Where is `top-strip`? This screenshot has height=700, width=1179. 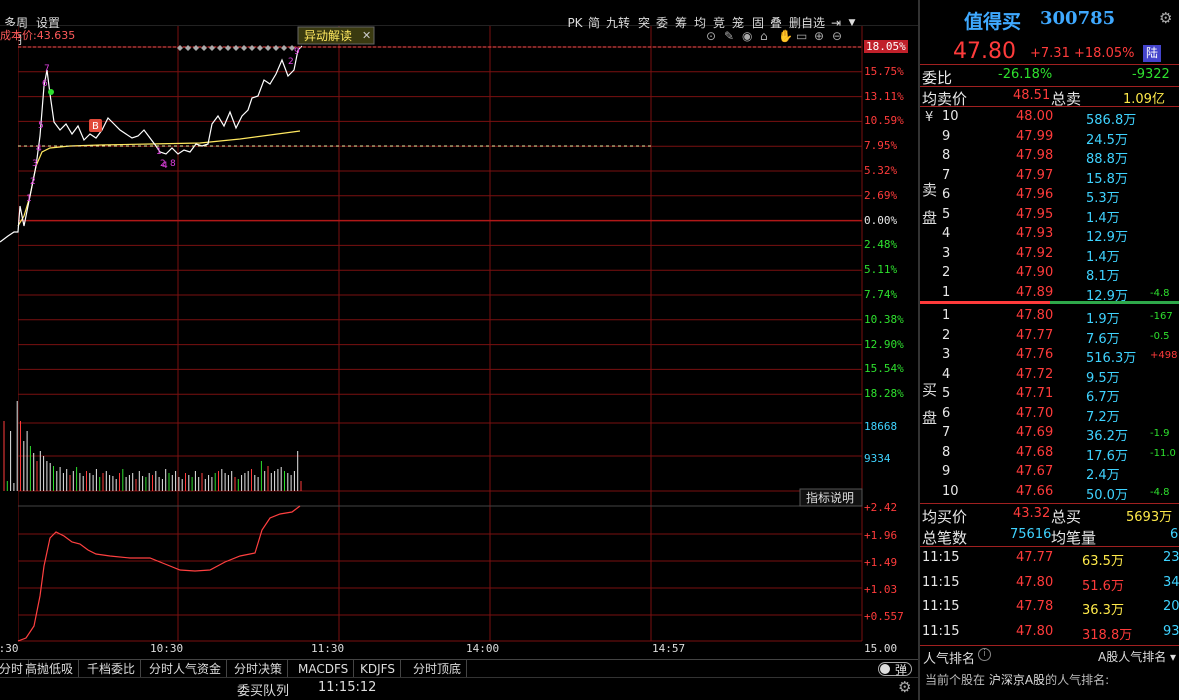 top-strip is located at coordinates (459, 3).